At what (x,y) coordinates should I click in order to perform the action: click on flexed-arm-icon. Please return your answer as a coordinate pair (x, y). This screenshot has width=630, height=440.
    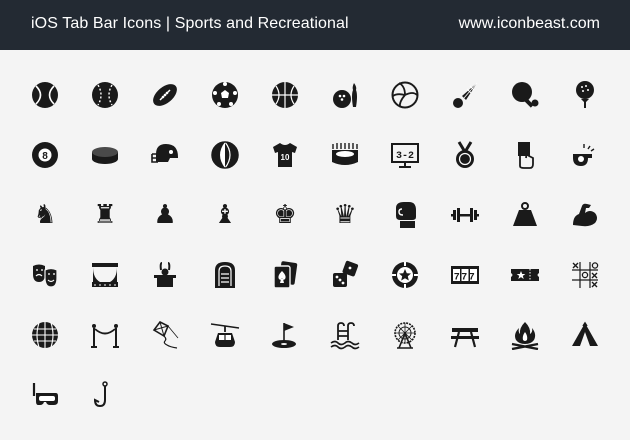
    Looking at the image, I should click on (585, 215).